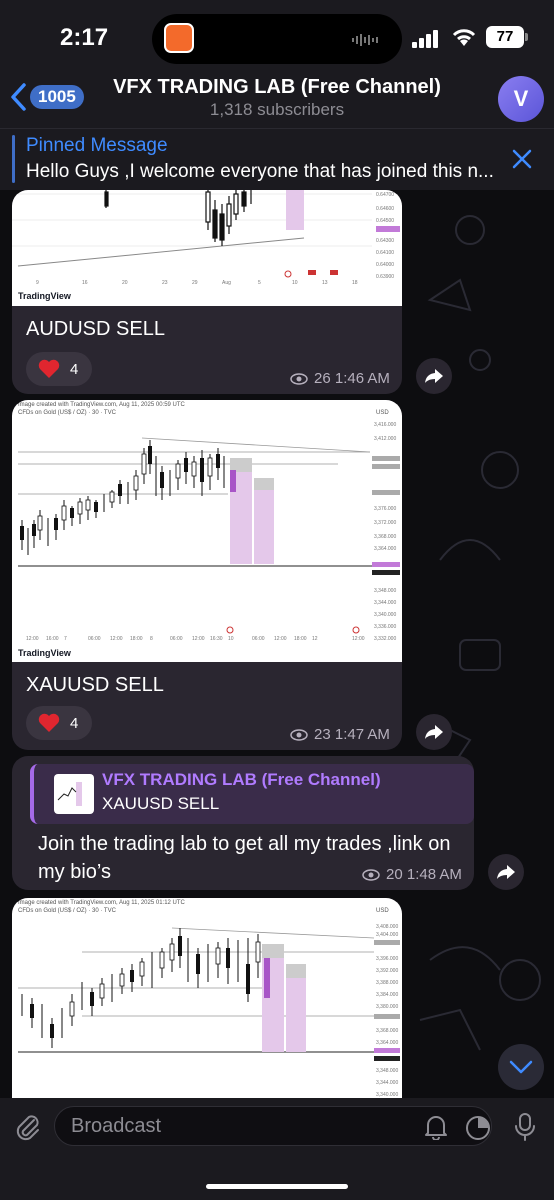  What do you see at coordinates (385, 537) in the screenshot?
I see `svg-text: 3,368.000` at bounding box center [385, 537].